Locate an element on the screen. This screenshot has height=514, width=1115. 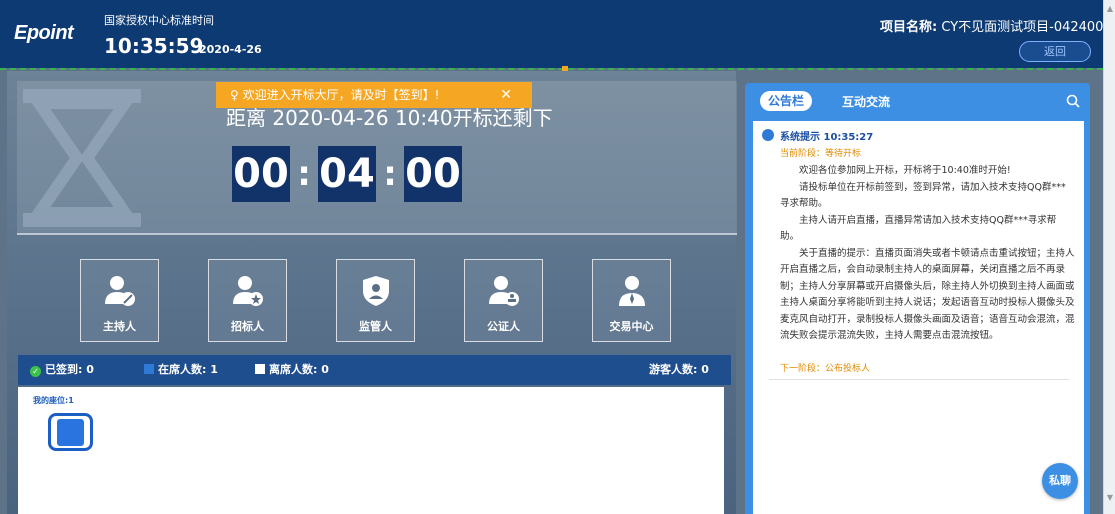
scroll-down-icon: ▼ is located at coordinates (1110, 497).